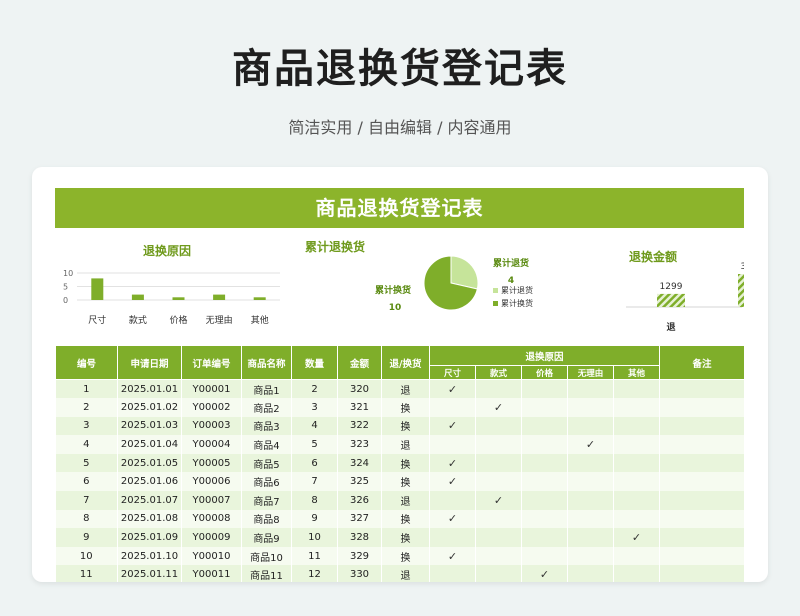 The height and width of the screenshot is (616, 800). What do you see at coordinates (314, 482) in the screenshot?
I see `cell-qty: 7` at bounding box center [314, 482].